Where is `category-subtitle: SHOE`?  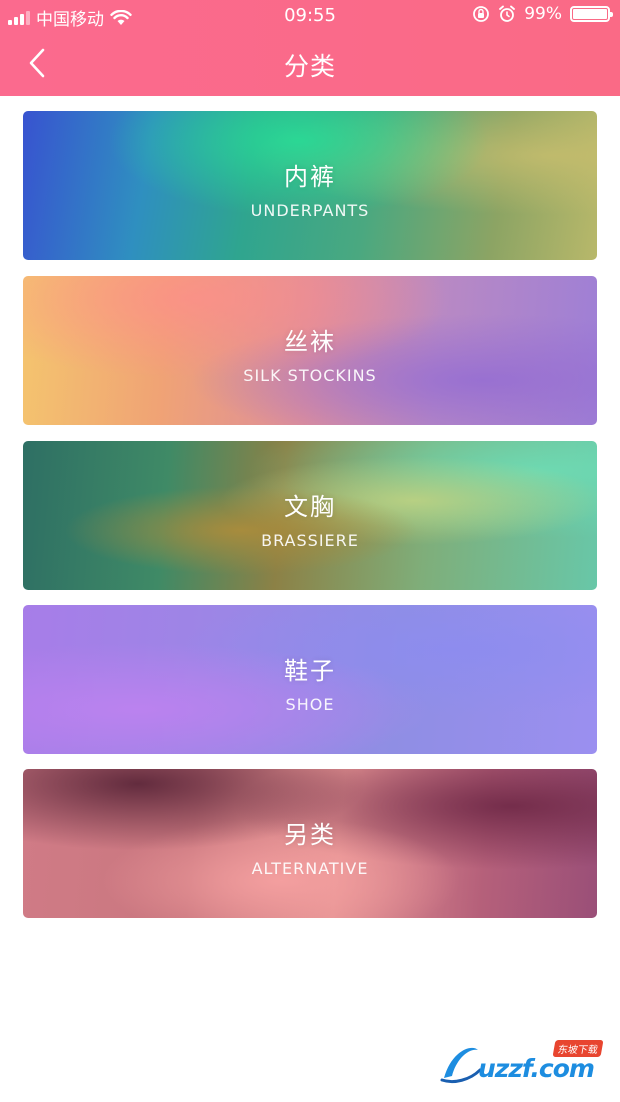 category-subtitle: SHOE is located at coordinates (310, 704).